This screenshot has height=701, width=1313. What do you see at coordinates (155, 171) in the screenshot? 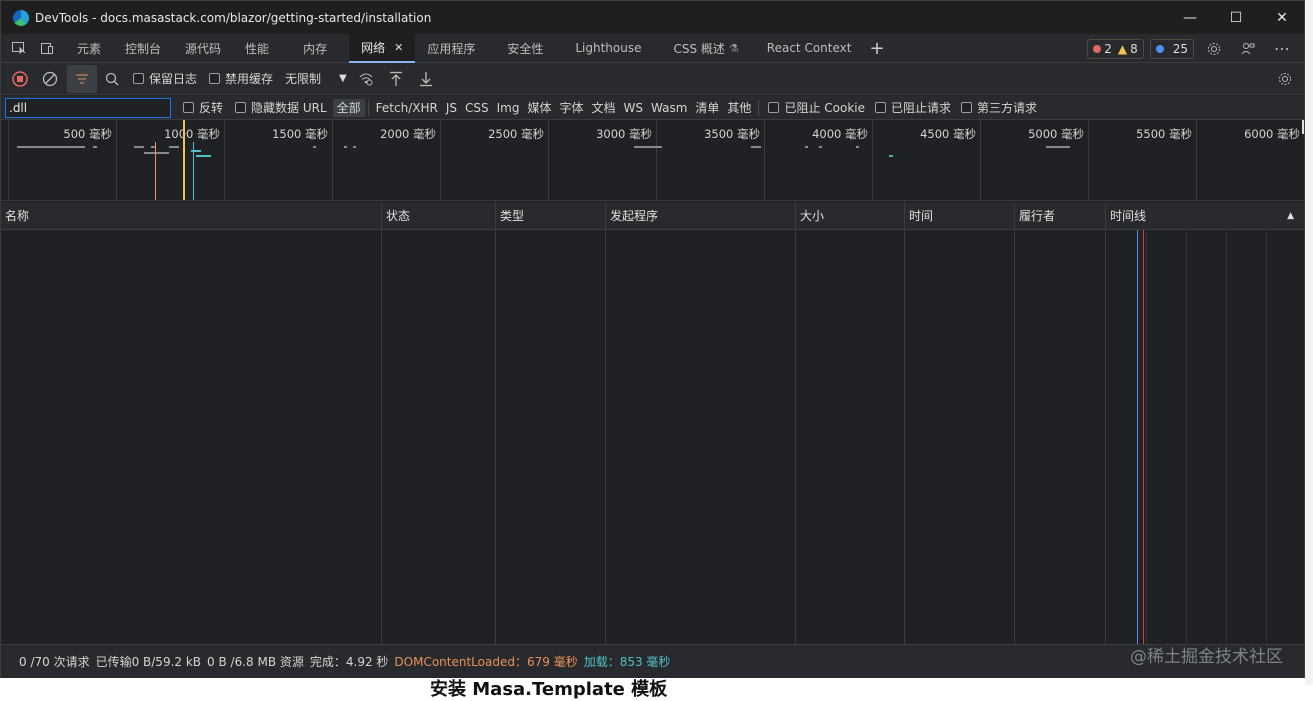
I see `dom-content-loaded-marker` at bounding box center [155, 171].